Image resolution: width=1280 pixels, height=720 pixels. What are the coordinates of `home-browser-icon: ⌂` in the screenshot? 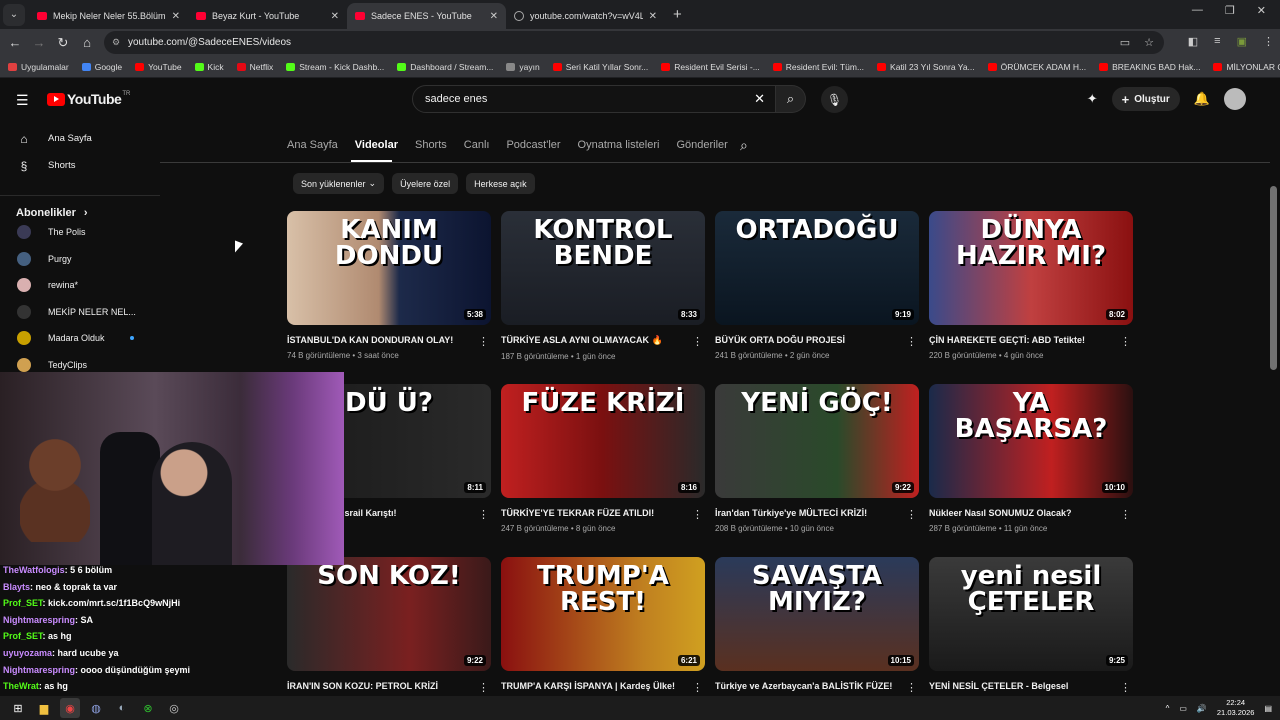 It's located at (87, 42).